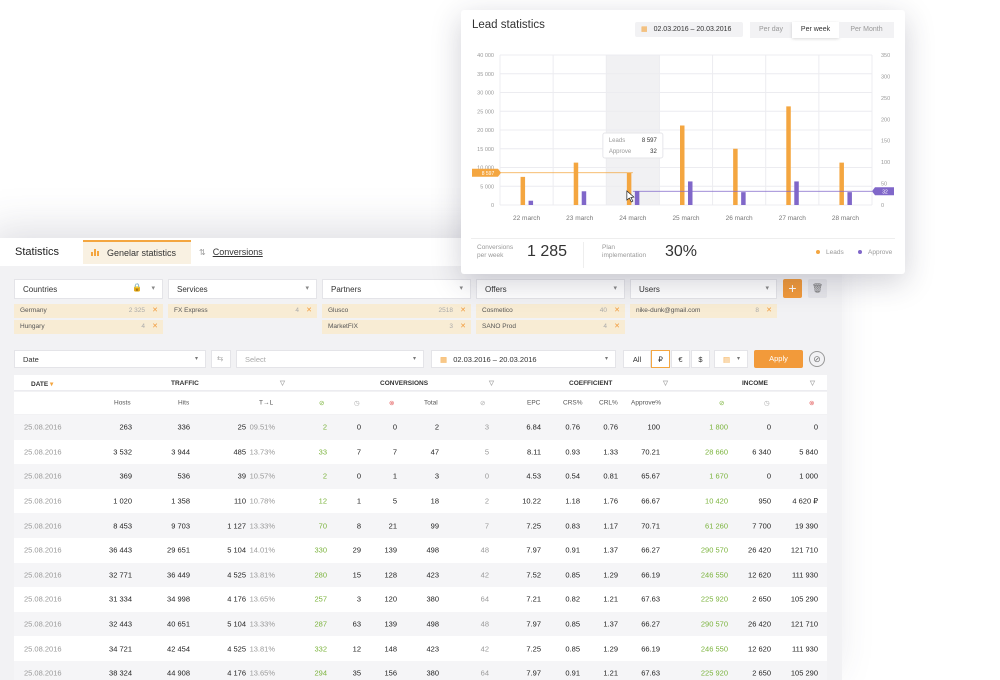  What do you see at coordinates (700, 359) in the screenshot?
I see `currency-usd: $` at bounding box center [700, 359].